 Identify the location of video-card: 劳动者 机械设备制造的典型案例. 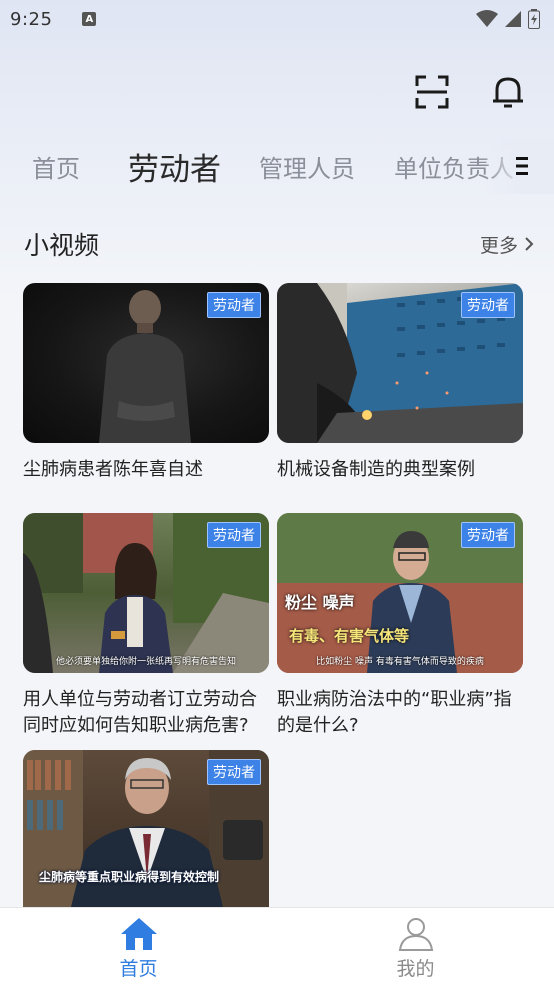
(400, 383).